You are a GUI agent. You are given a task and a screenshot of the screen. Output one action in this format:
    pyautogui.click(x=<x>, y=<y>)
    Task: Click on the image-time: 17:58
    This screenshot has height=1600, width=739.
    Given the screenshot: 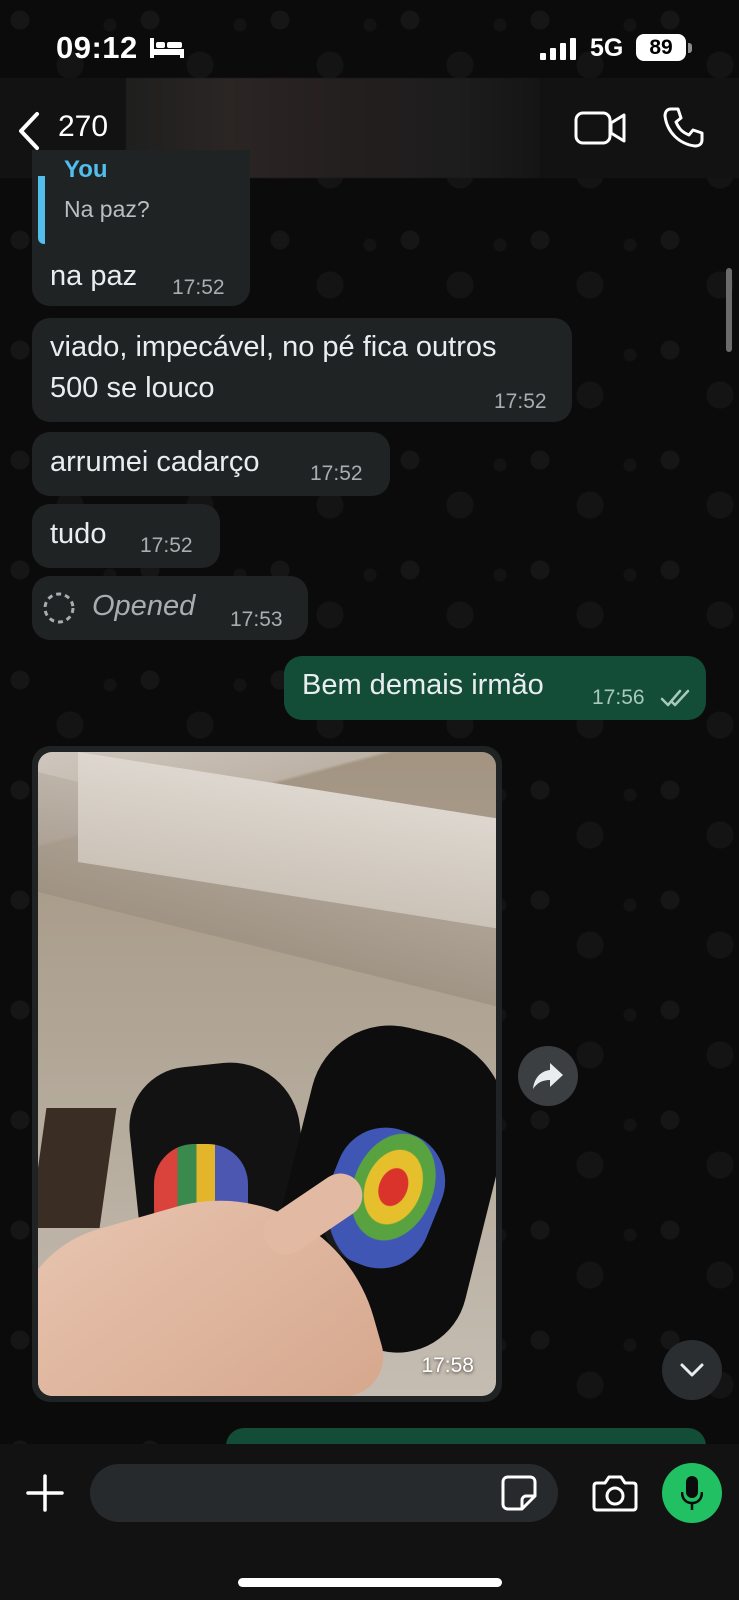 What is the action you would take?
    pyautogui.click(x=447, y=1365)
    